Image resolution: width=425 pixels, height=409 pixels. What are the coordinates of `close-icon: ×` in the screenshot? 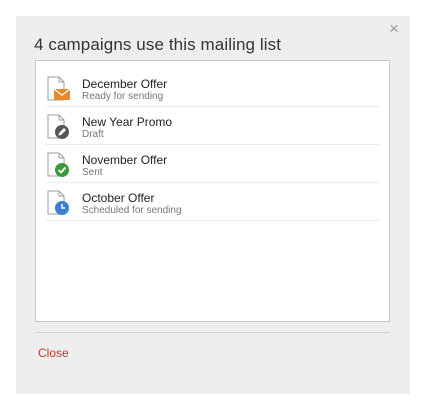 It's located at (394, 29).